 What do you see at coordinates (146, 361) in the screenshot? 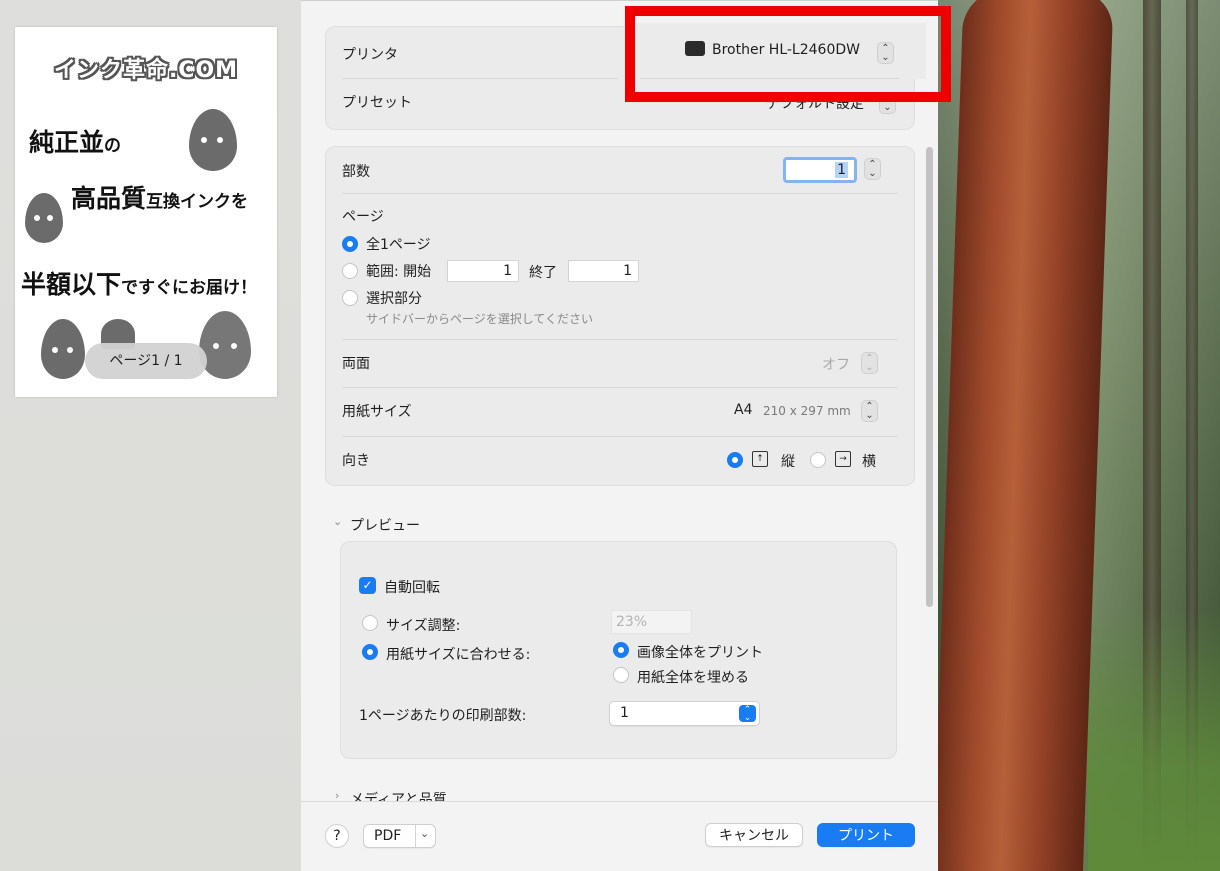
I see `page-indicator: ページ1 / 1` at bounding box center [146, 361].